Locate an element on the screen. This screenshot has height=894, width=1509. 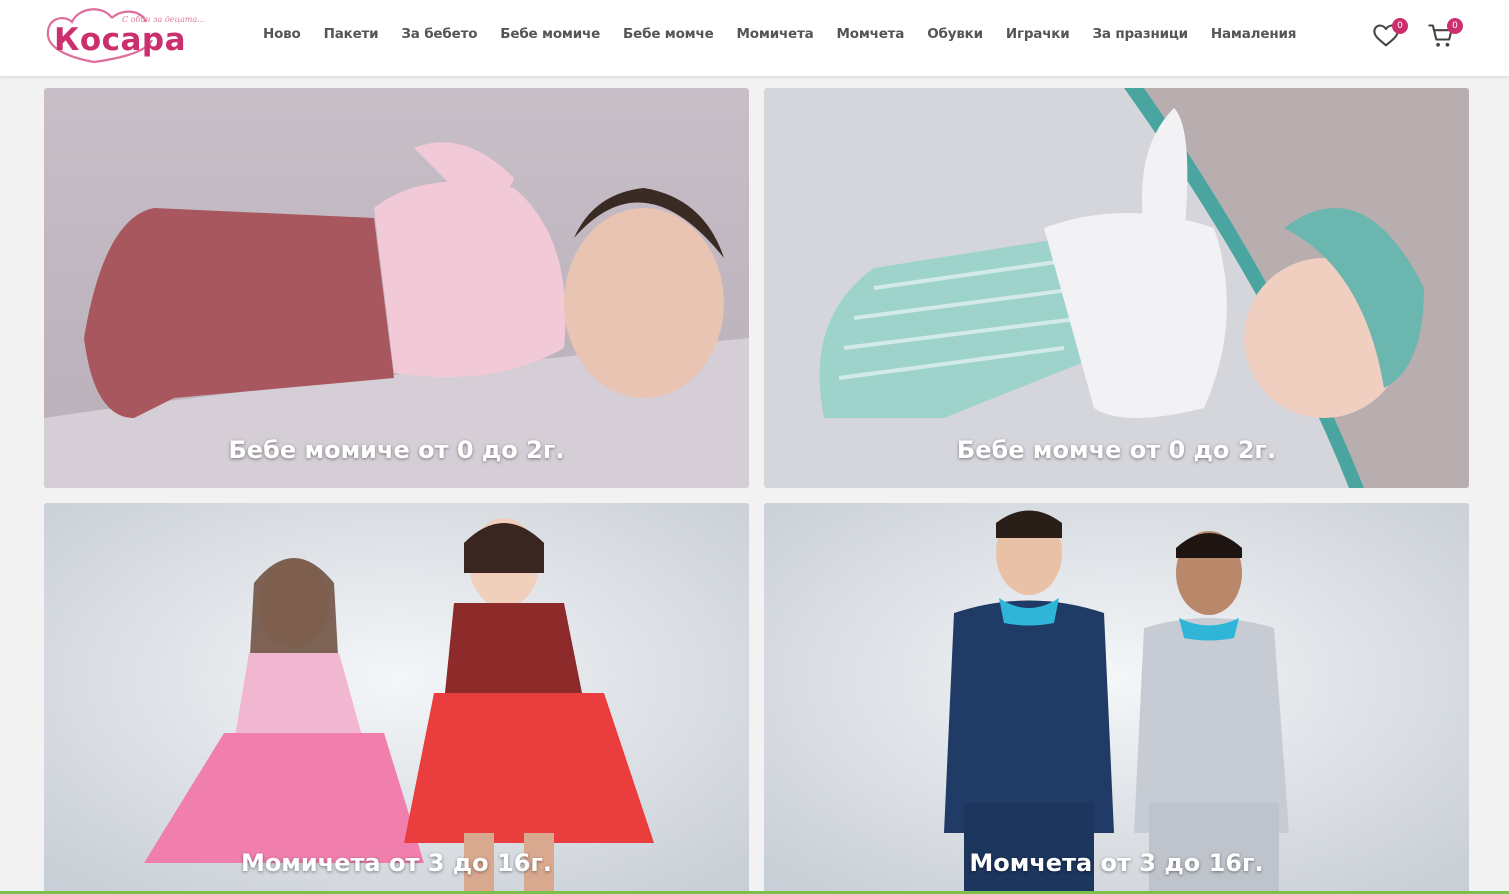
card-caption: Бебе момиче от 0 до 2г. is located at coordinates (396, 450).